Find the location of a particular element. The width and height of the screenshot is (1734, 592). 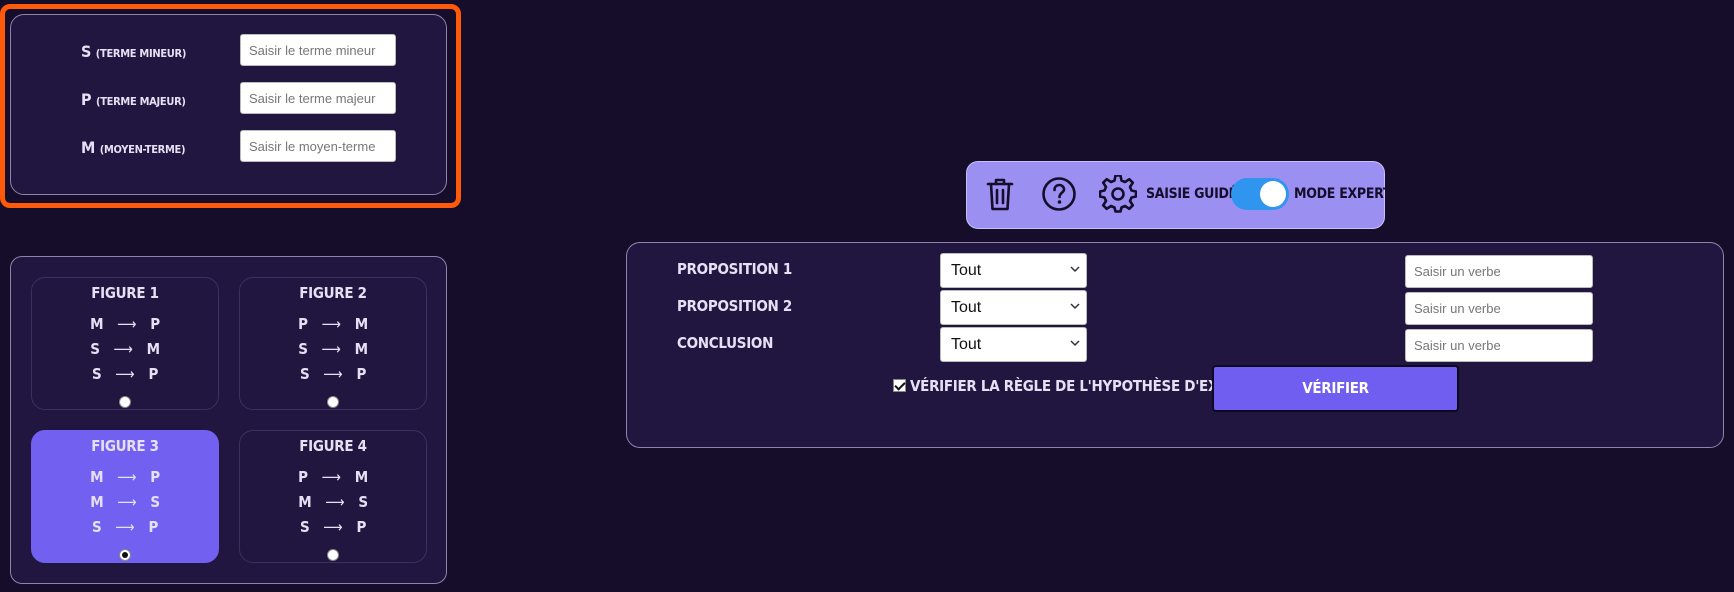

proposition-2-verb-input is located at coordinates (1499, 308).